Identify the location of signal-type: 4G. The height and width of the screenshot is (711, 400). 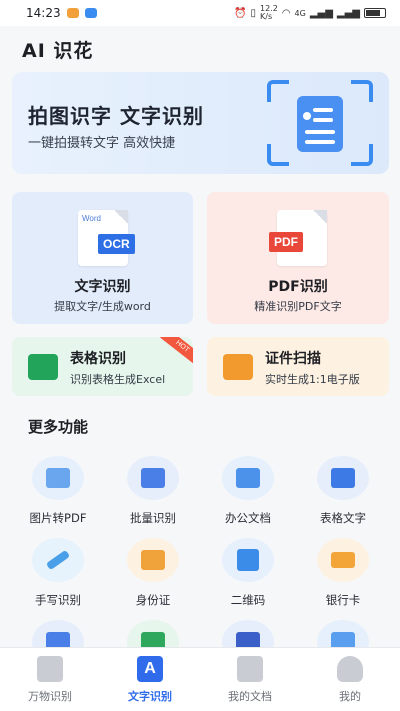
(300, 13).